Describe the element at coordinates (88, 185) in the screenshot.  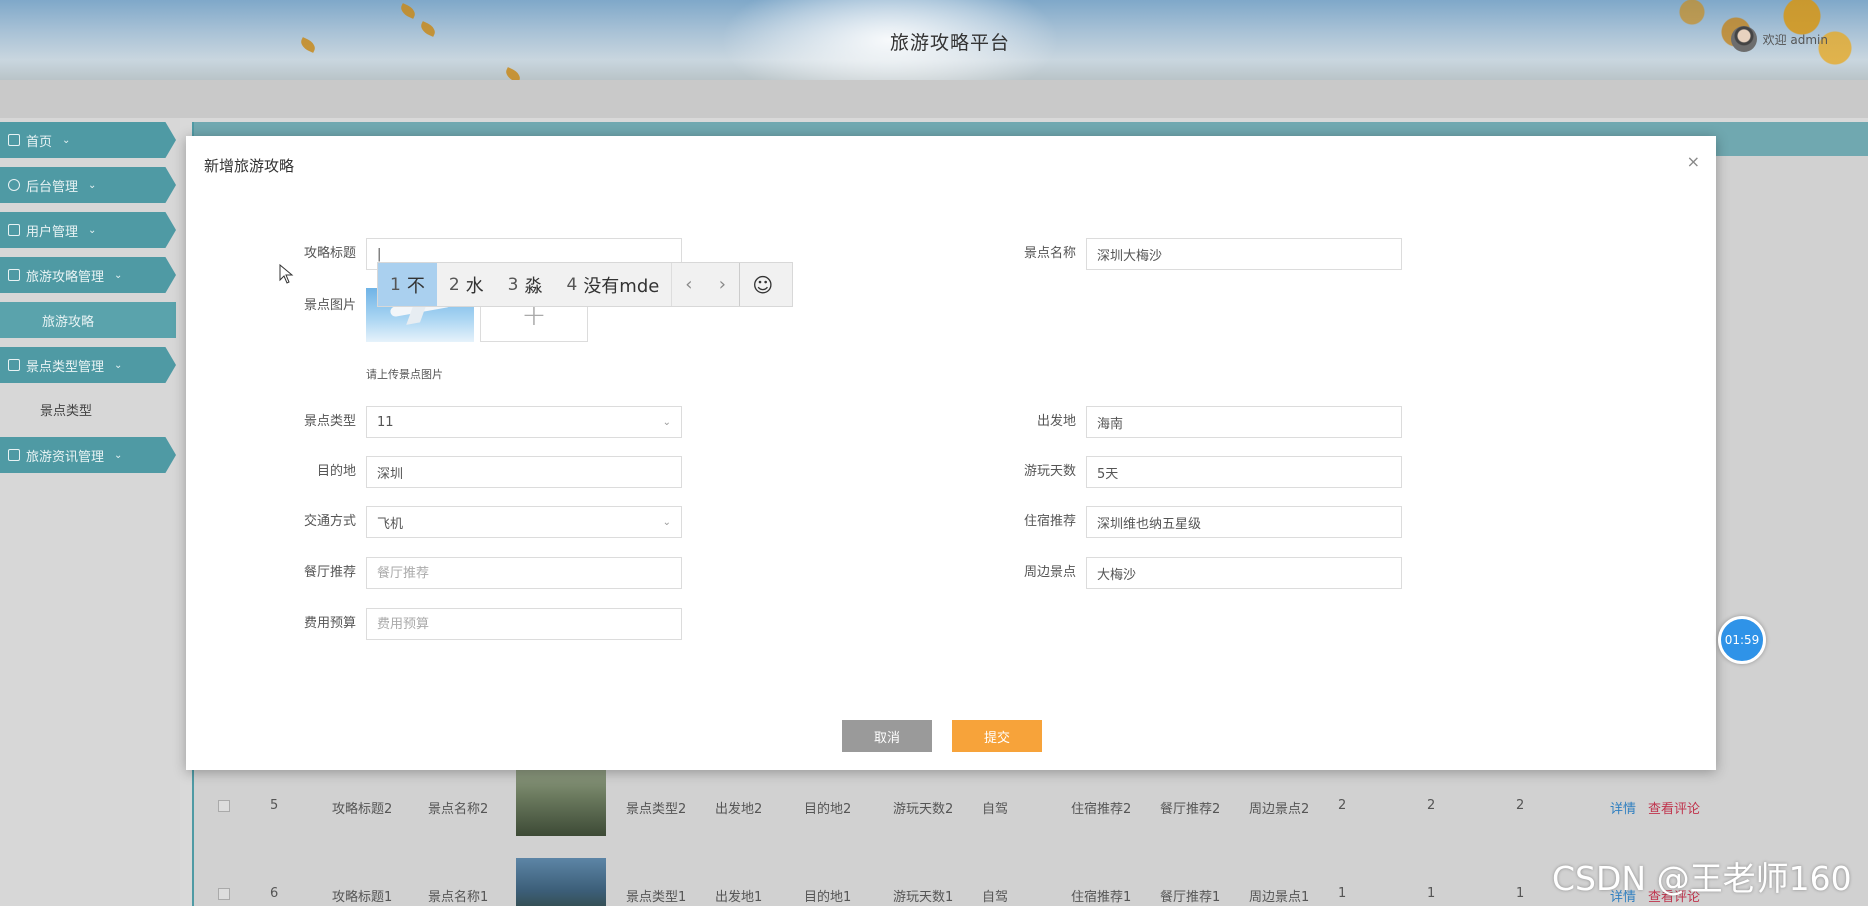
I see `sidebar-item-admin: 后台管理 ⌄` at that location.